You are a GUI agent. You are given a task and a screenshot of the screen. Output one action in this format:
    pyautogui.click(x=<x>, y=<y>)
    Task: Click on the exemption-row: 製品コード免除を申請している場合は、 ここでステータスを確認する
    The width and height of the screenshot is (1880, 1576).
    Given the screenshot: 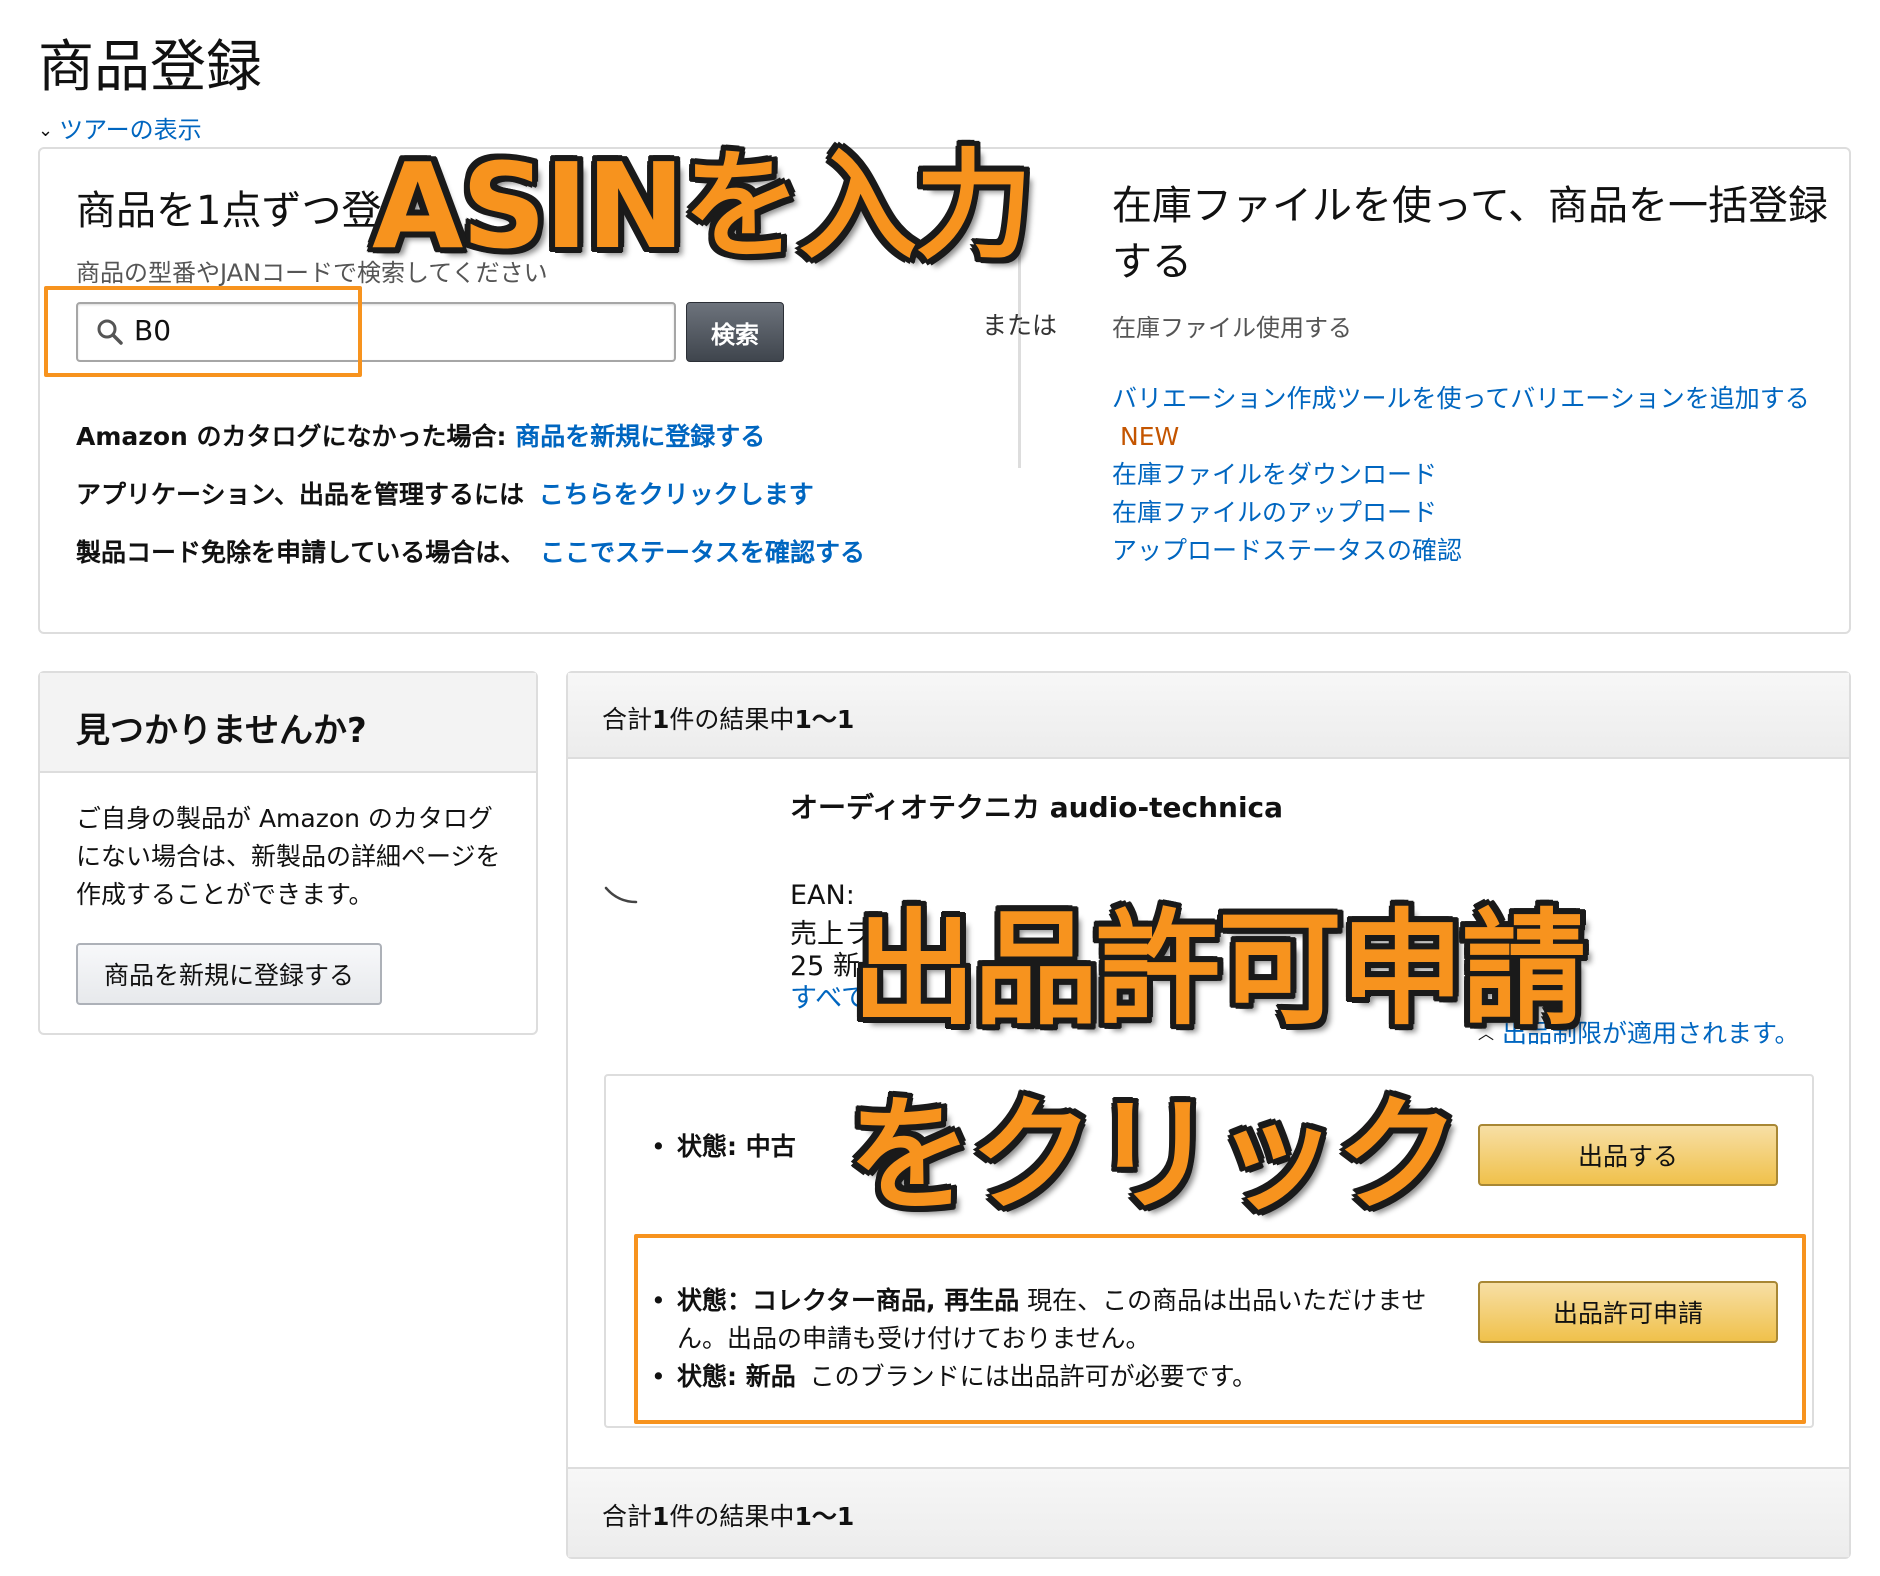 What is the action you would take?
    pyautogui.click(x=470, y=551)
    